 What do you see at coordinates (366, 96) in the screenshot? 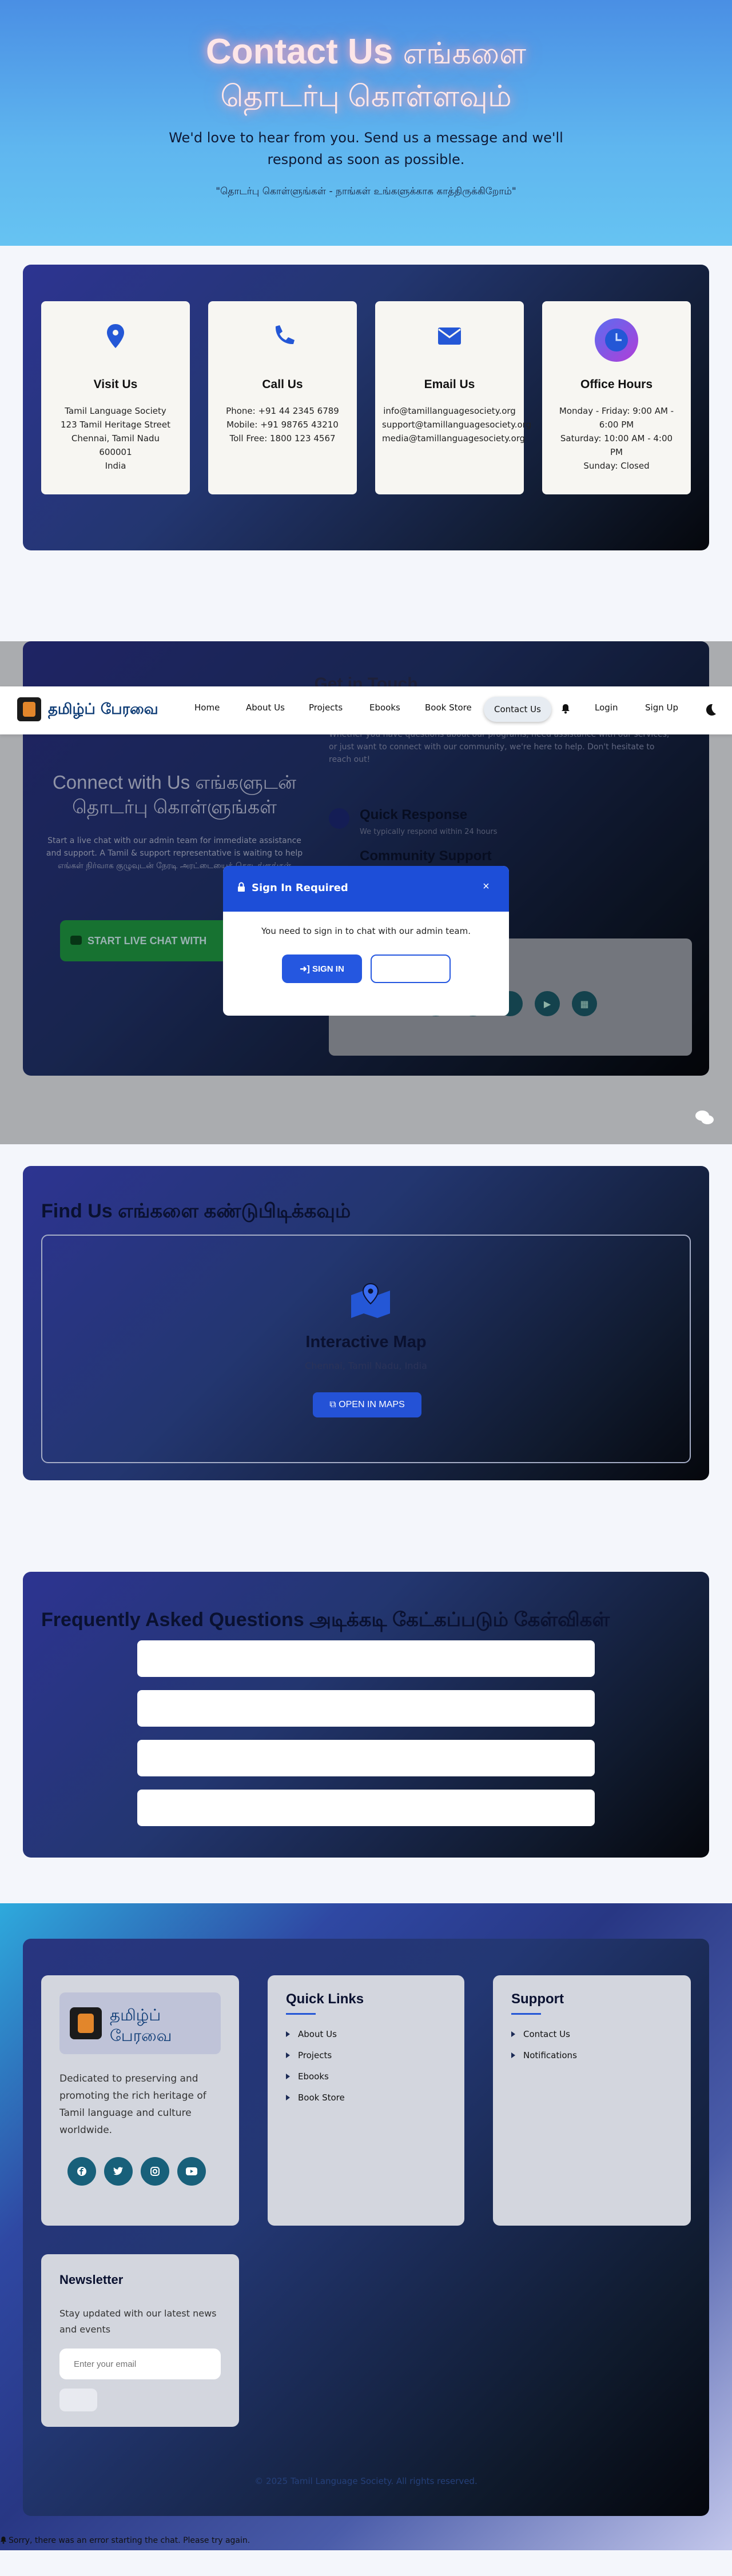
I see `hero-title-ta2: தொடர்பு கொள்ளவும்` at bounding box center [366, 96].